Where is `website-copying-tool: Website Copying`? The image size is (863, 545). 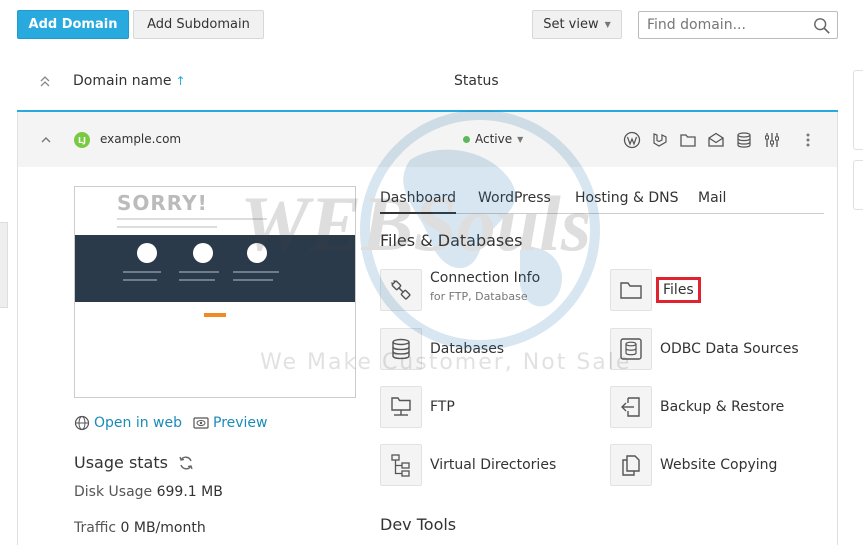 website-copying-tool: Website Copying is located at coordinates (693, 465).